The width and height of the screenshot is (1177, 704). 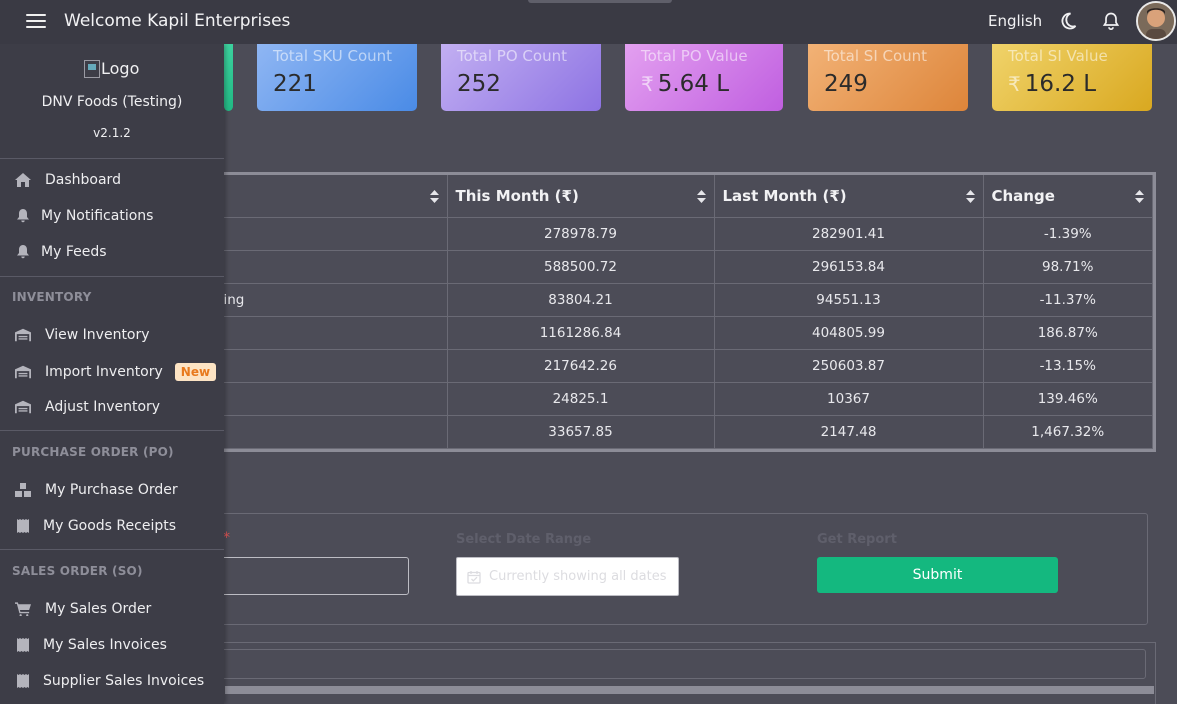 What do you see at coordinates (1068, 21) in the screenshot?
I see `moon-icon` at bounding box center [1068, 21].